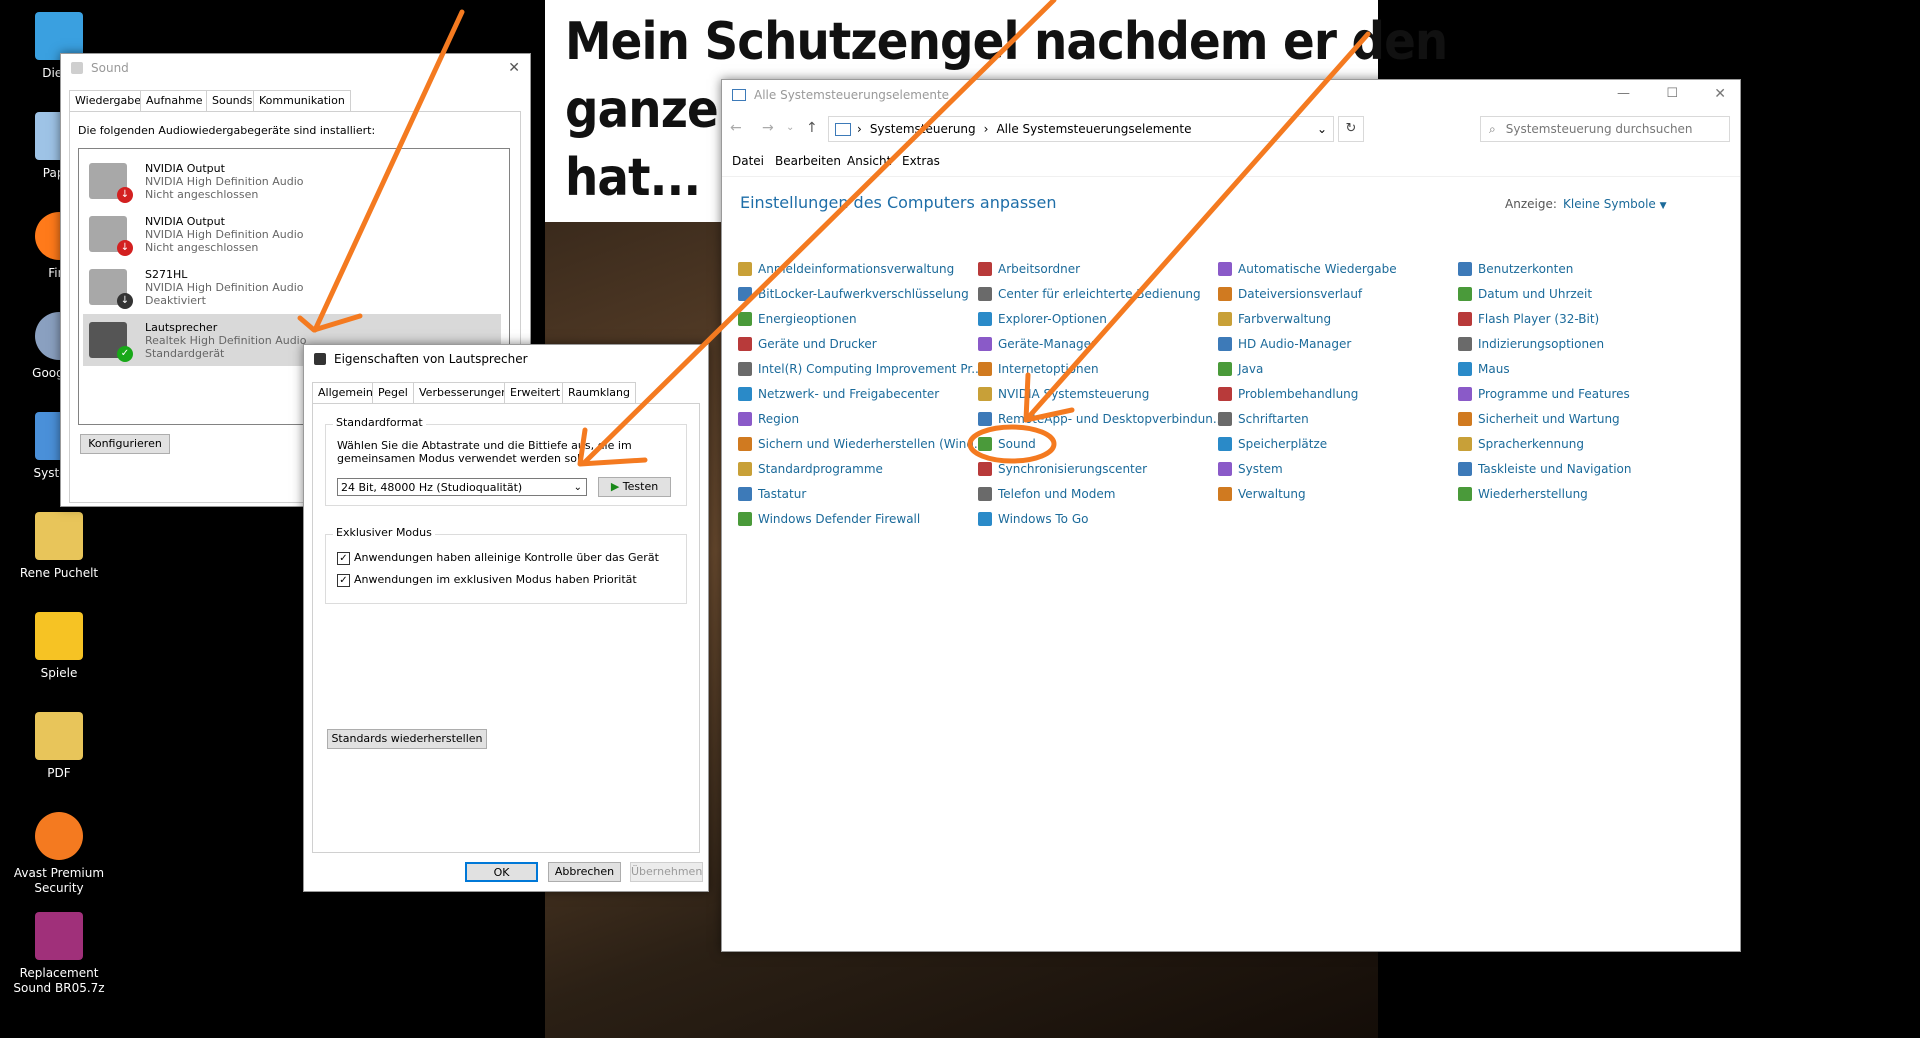 The height and width of the screenshot is (1038, 1920). What do you see at coordinates (1012, 444) in the screenshot?
I see `annotation-circle-sound` at bounding box center [1012, 444].